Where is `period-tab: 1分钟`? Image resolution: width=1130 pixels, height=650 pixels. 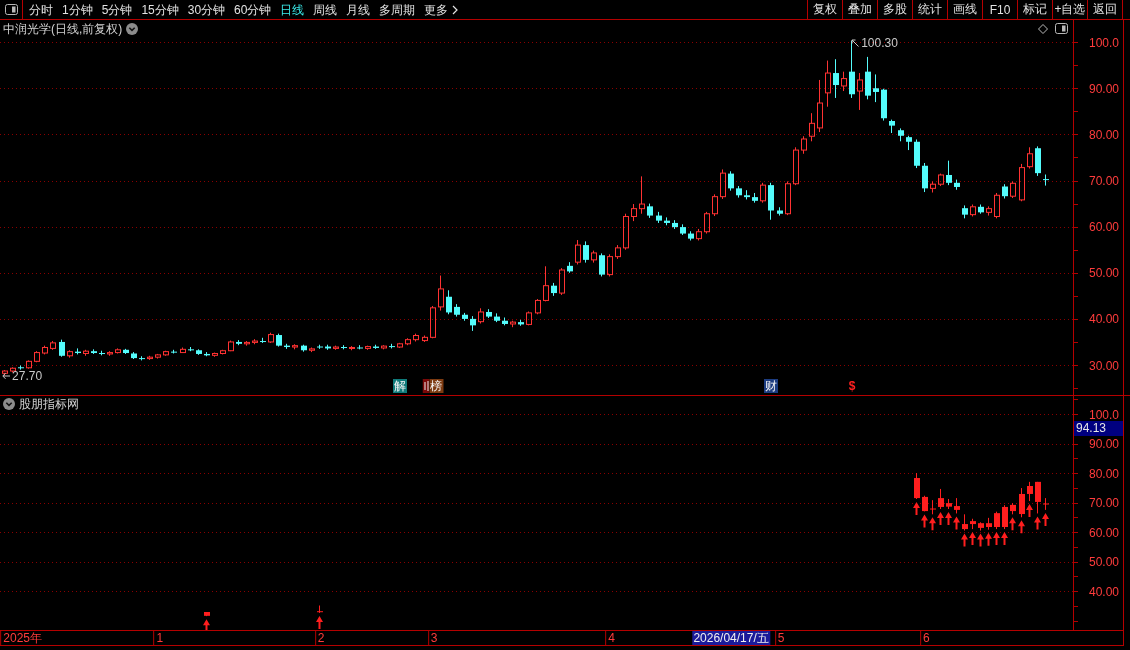 period-tab: 1分钟 is located at coordinates (77, 9).